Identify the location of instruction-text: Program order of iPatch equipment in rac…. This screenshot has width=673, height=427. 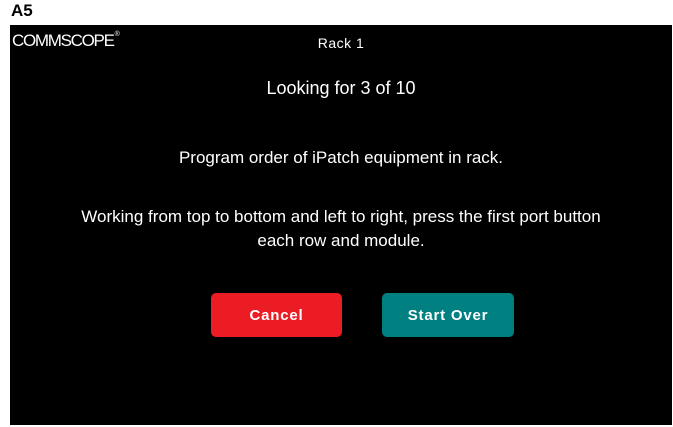
(341, 157).